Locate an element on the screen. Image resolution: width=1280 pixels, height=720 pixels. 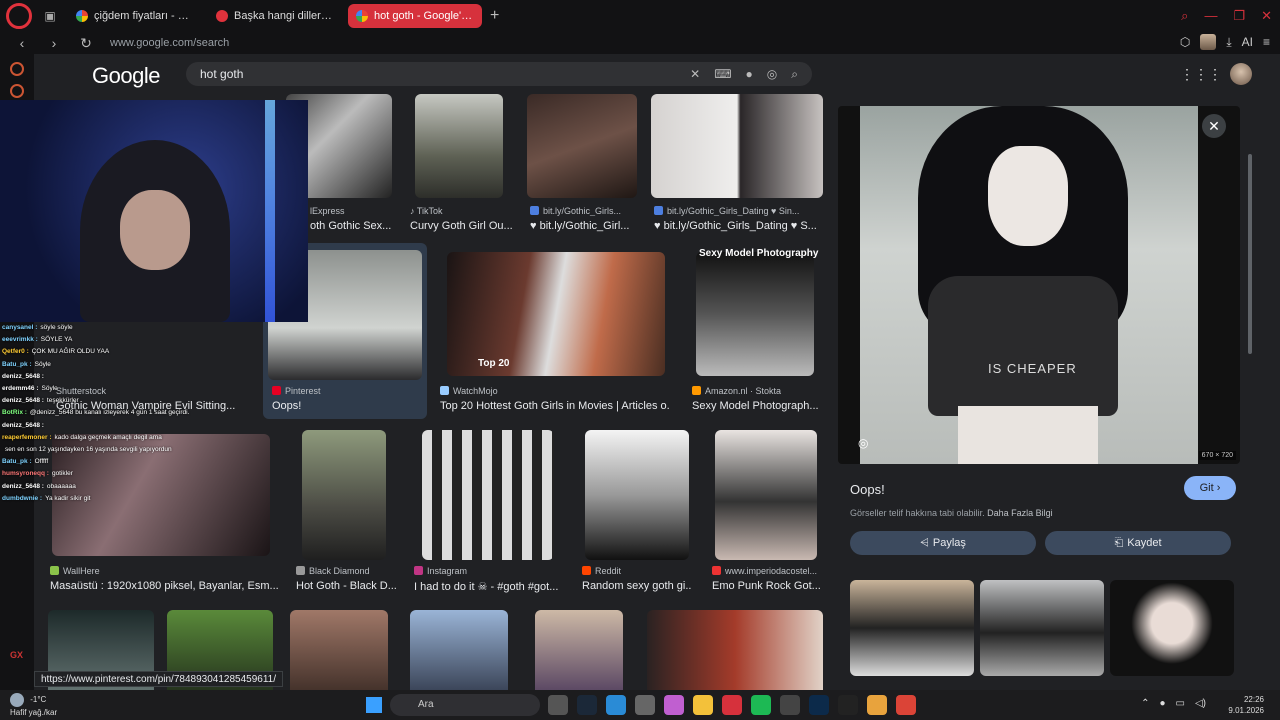
url-field: www.google.com/search is located at coordinates (169, 43).